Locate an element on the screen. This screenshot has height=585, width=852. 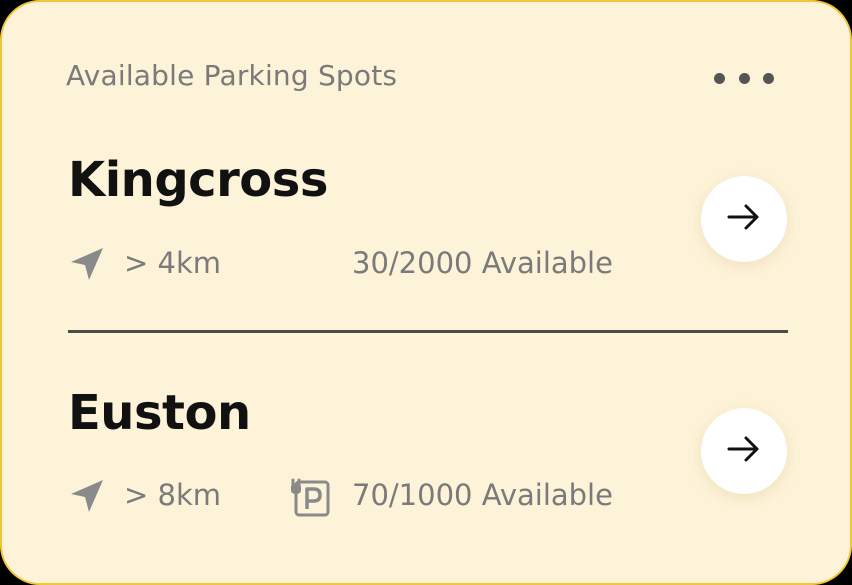
go-to-euston-button is located at coordinates (744, 451).